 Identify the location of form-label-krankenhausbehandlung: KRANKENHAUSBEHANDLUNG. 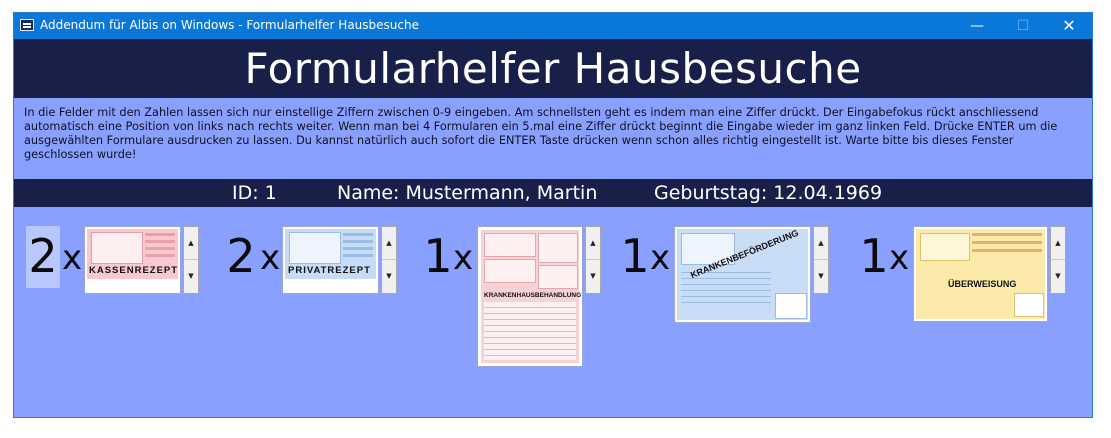
(533, 295).